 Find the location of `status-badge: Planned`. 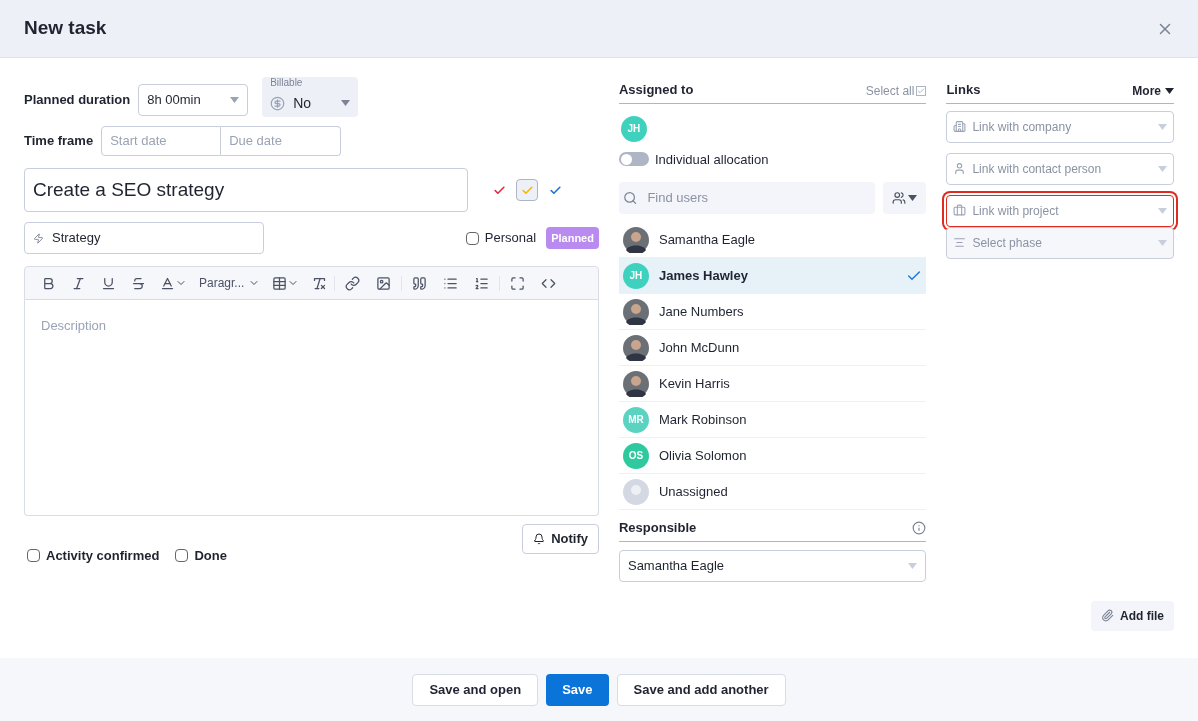

status-badge: Planned is located at coordinates (572, 238).